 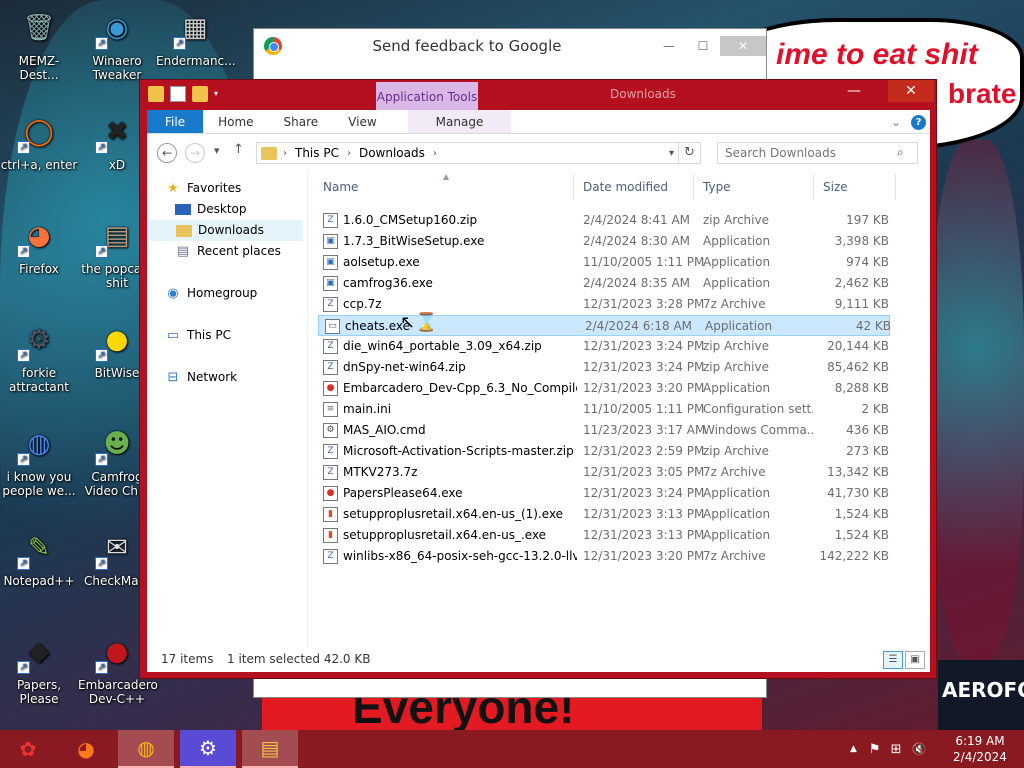 I want to click on ribbon-tabs: File Home Share View Manage ⌄ ?, so click(x=538, y=122).